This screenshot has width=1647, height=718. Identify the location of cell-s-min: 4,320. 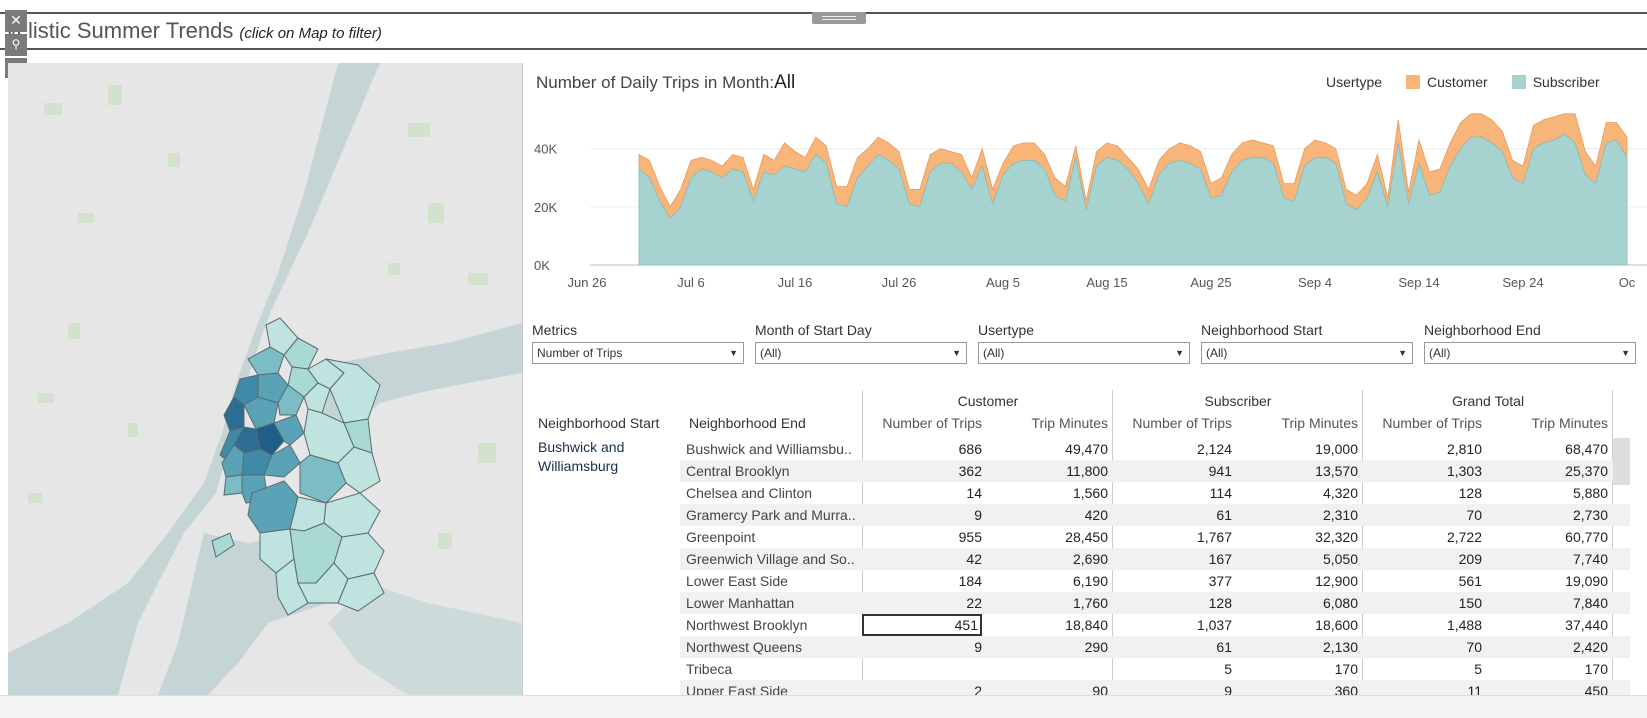
(1295, 493).